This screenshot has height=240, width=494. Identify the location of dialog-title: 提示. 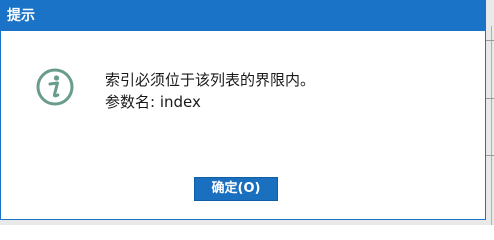
(21, 16).